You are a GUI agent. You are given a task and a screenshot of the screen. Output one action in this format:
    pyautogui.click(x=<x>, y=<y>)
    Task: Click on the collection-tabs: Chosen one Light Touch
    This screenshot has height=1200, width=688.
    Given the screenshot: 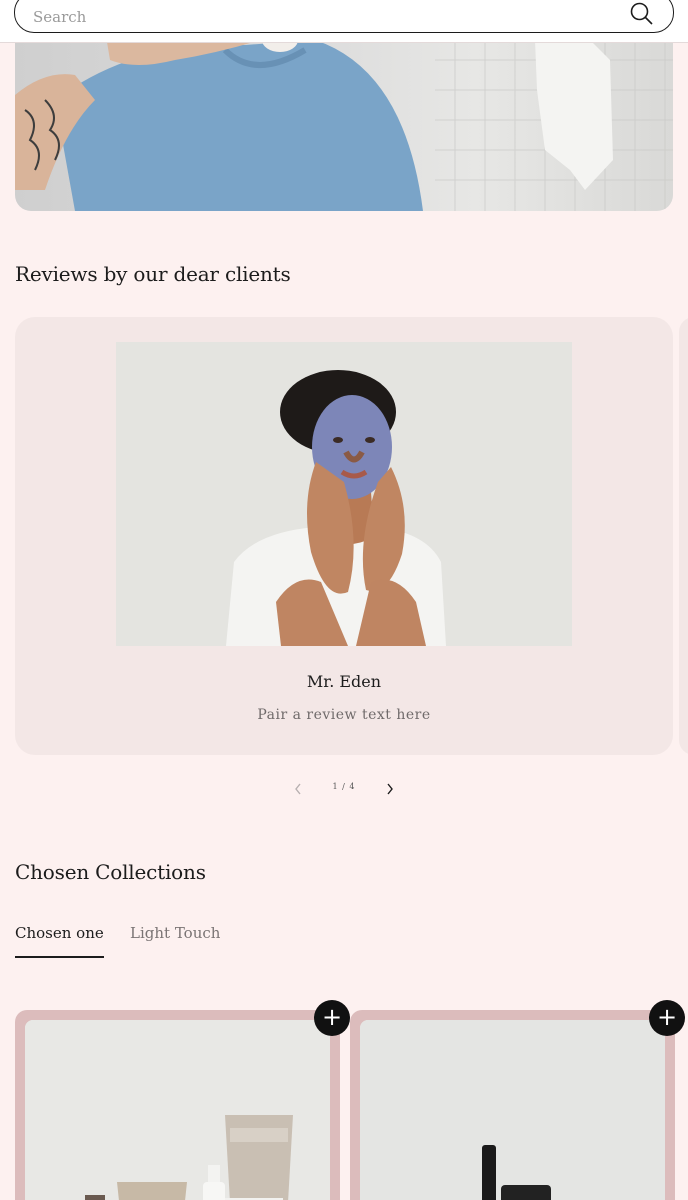 What is the action you would take?
    pyautogui.click(x=215, y=944)
    